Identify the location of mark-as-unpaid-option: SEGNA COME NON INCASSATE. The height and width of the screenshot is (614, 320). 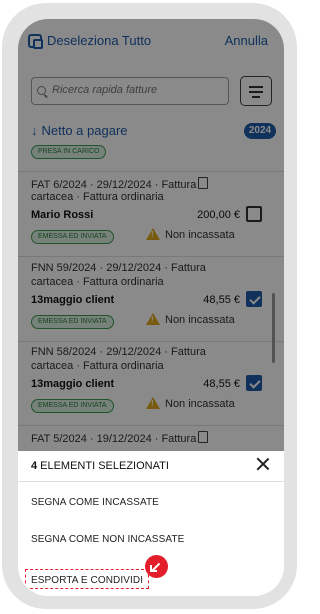
(107, 539).